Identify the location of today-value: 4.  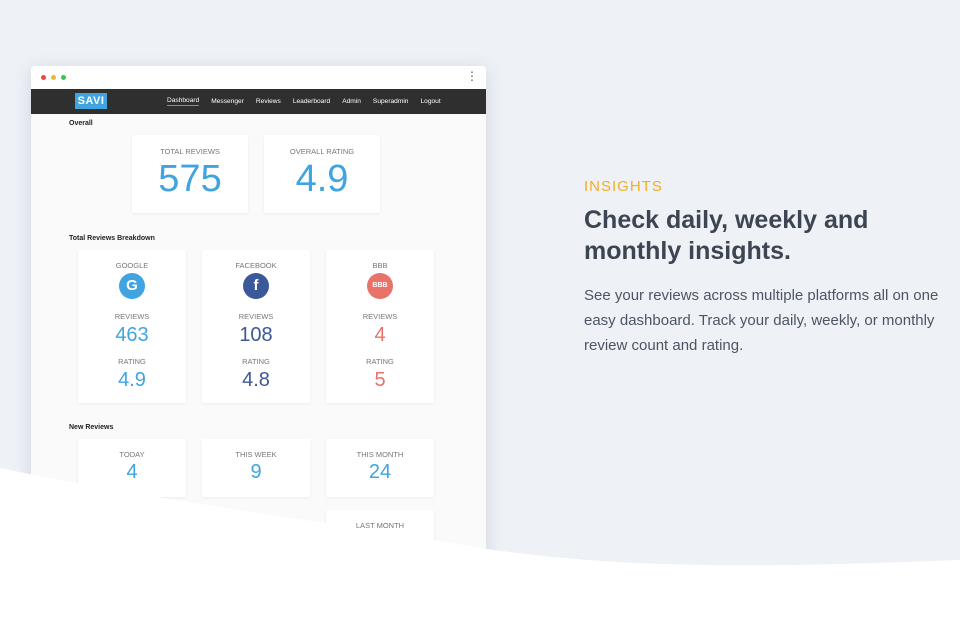
(132, 472).